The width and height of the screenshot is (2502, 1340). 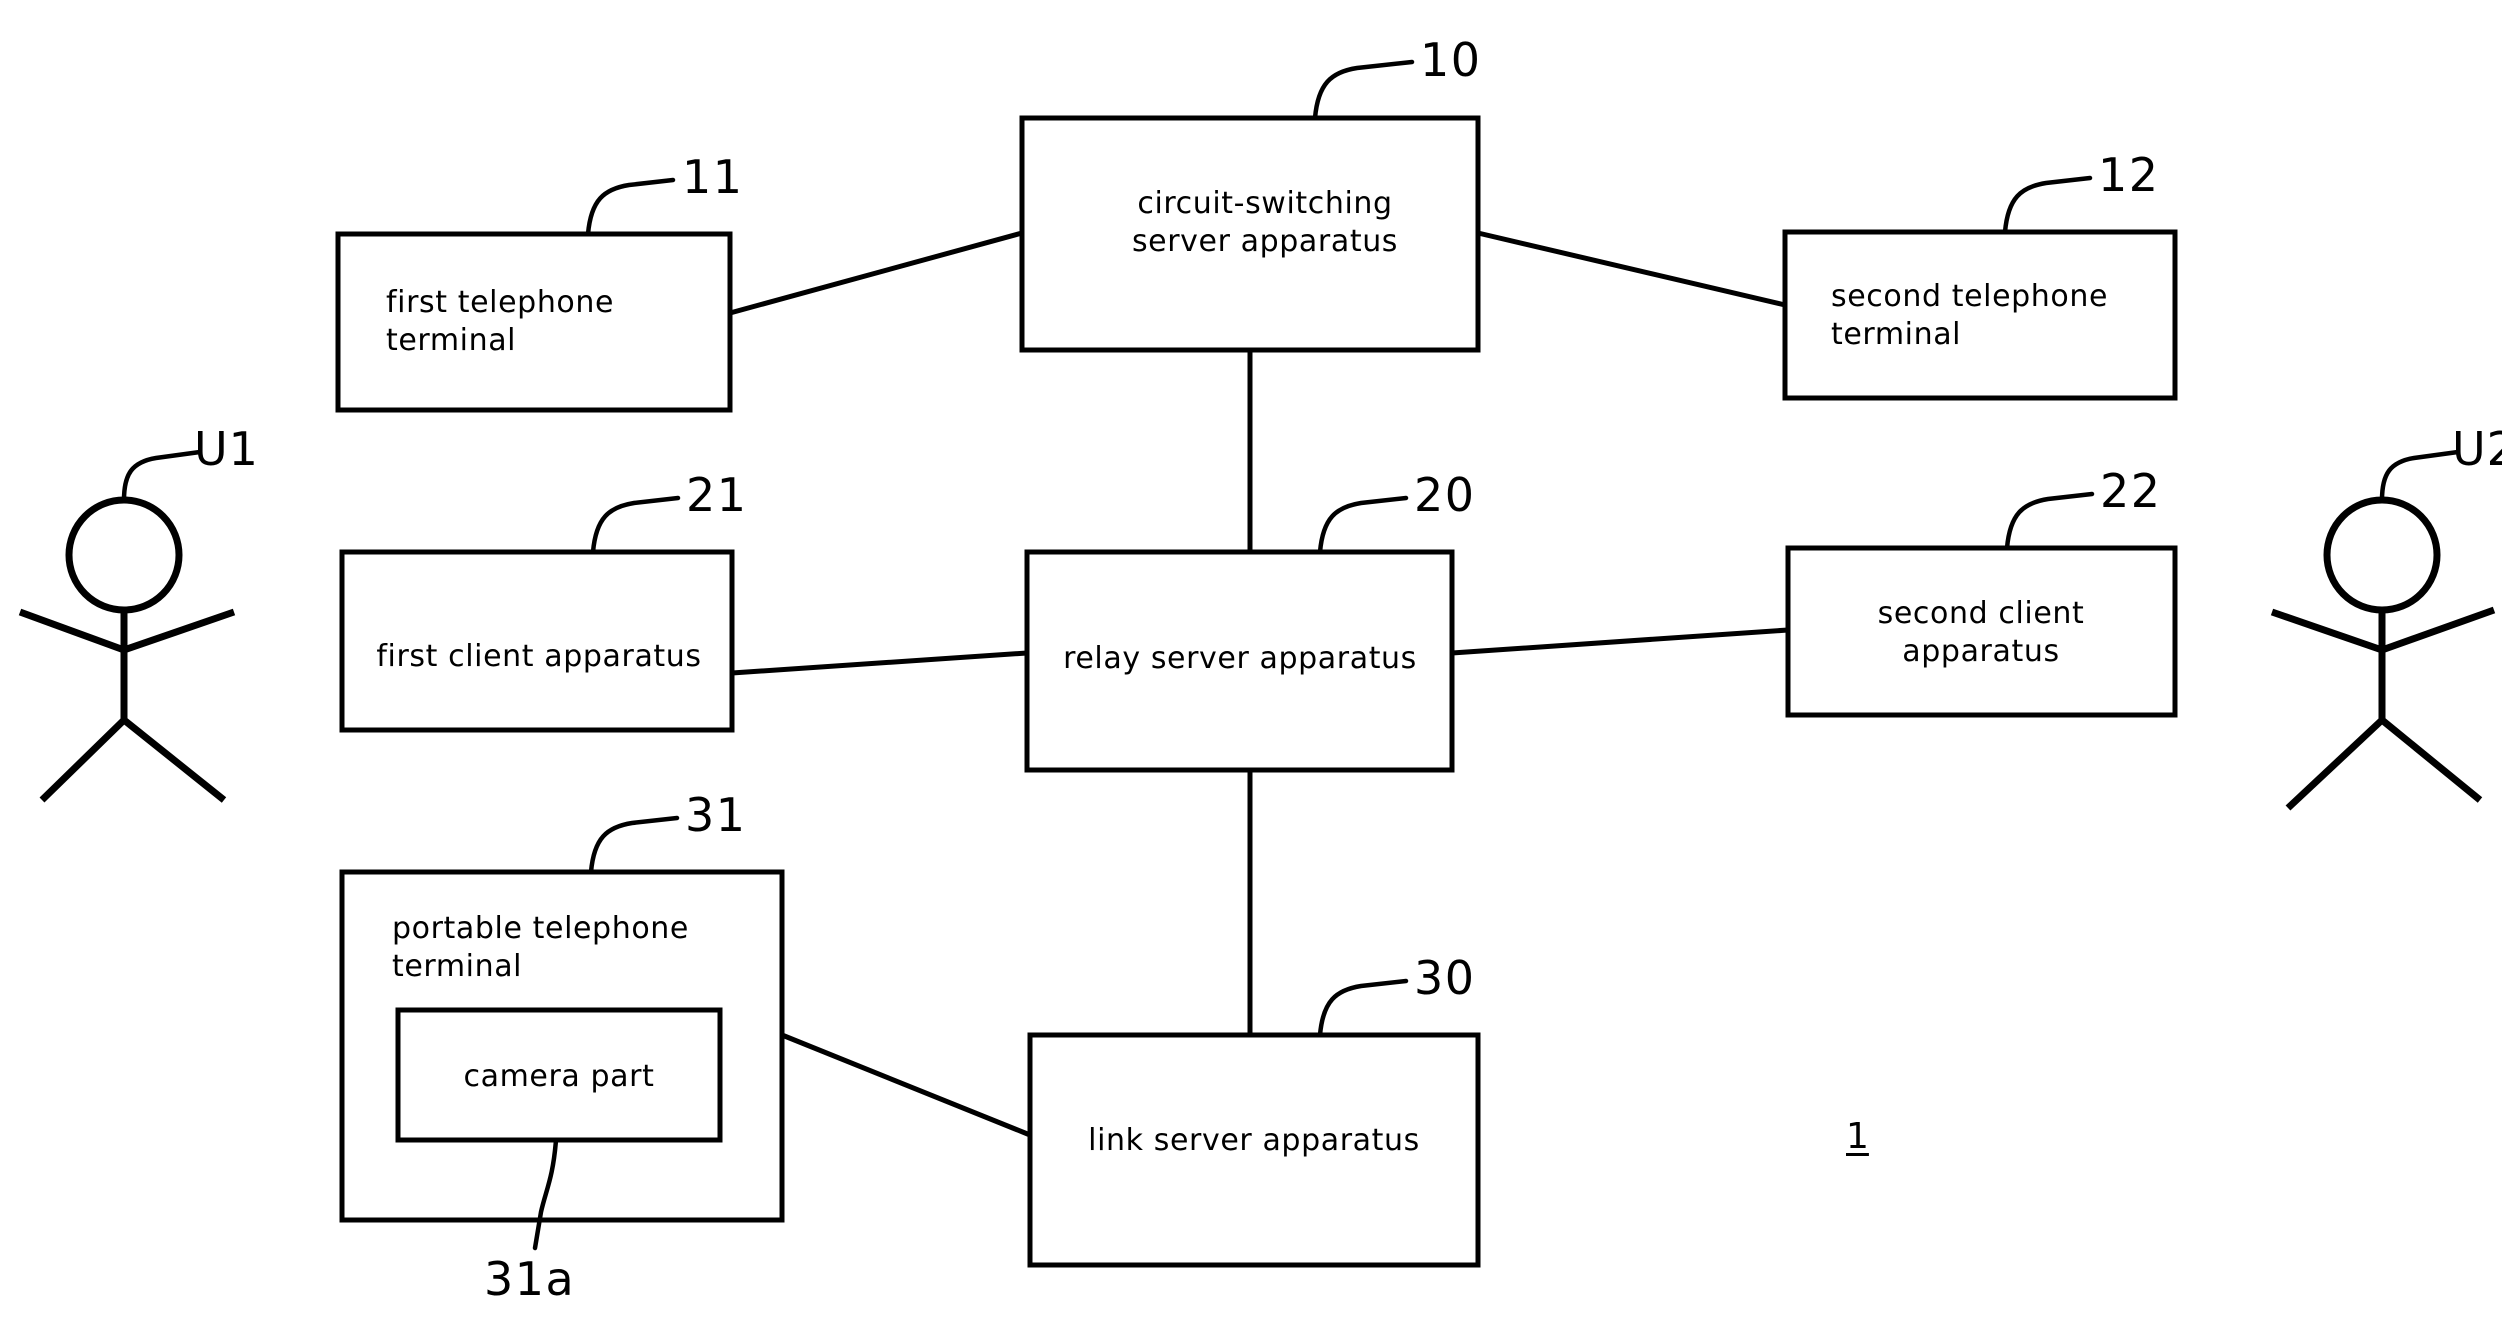 What do you see at coordinates (713, 177) in the screenshot?
I see `ref-number-11: 11` at bounding box center [713, 177].